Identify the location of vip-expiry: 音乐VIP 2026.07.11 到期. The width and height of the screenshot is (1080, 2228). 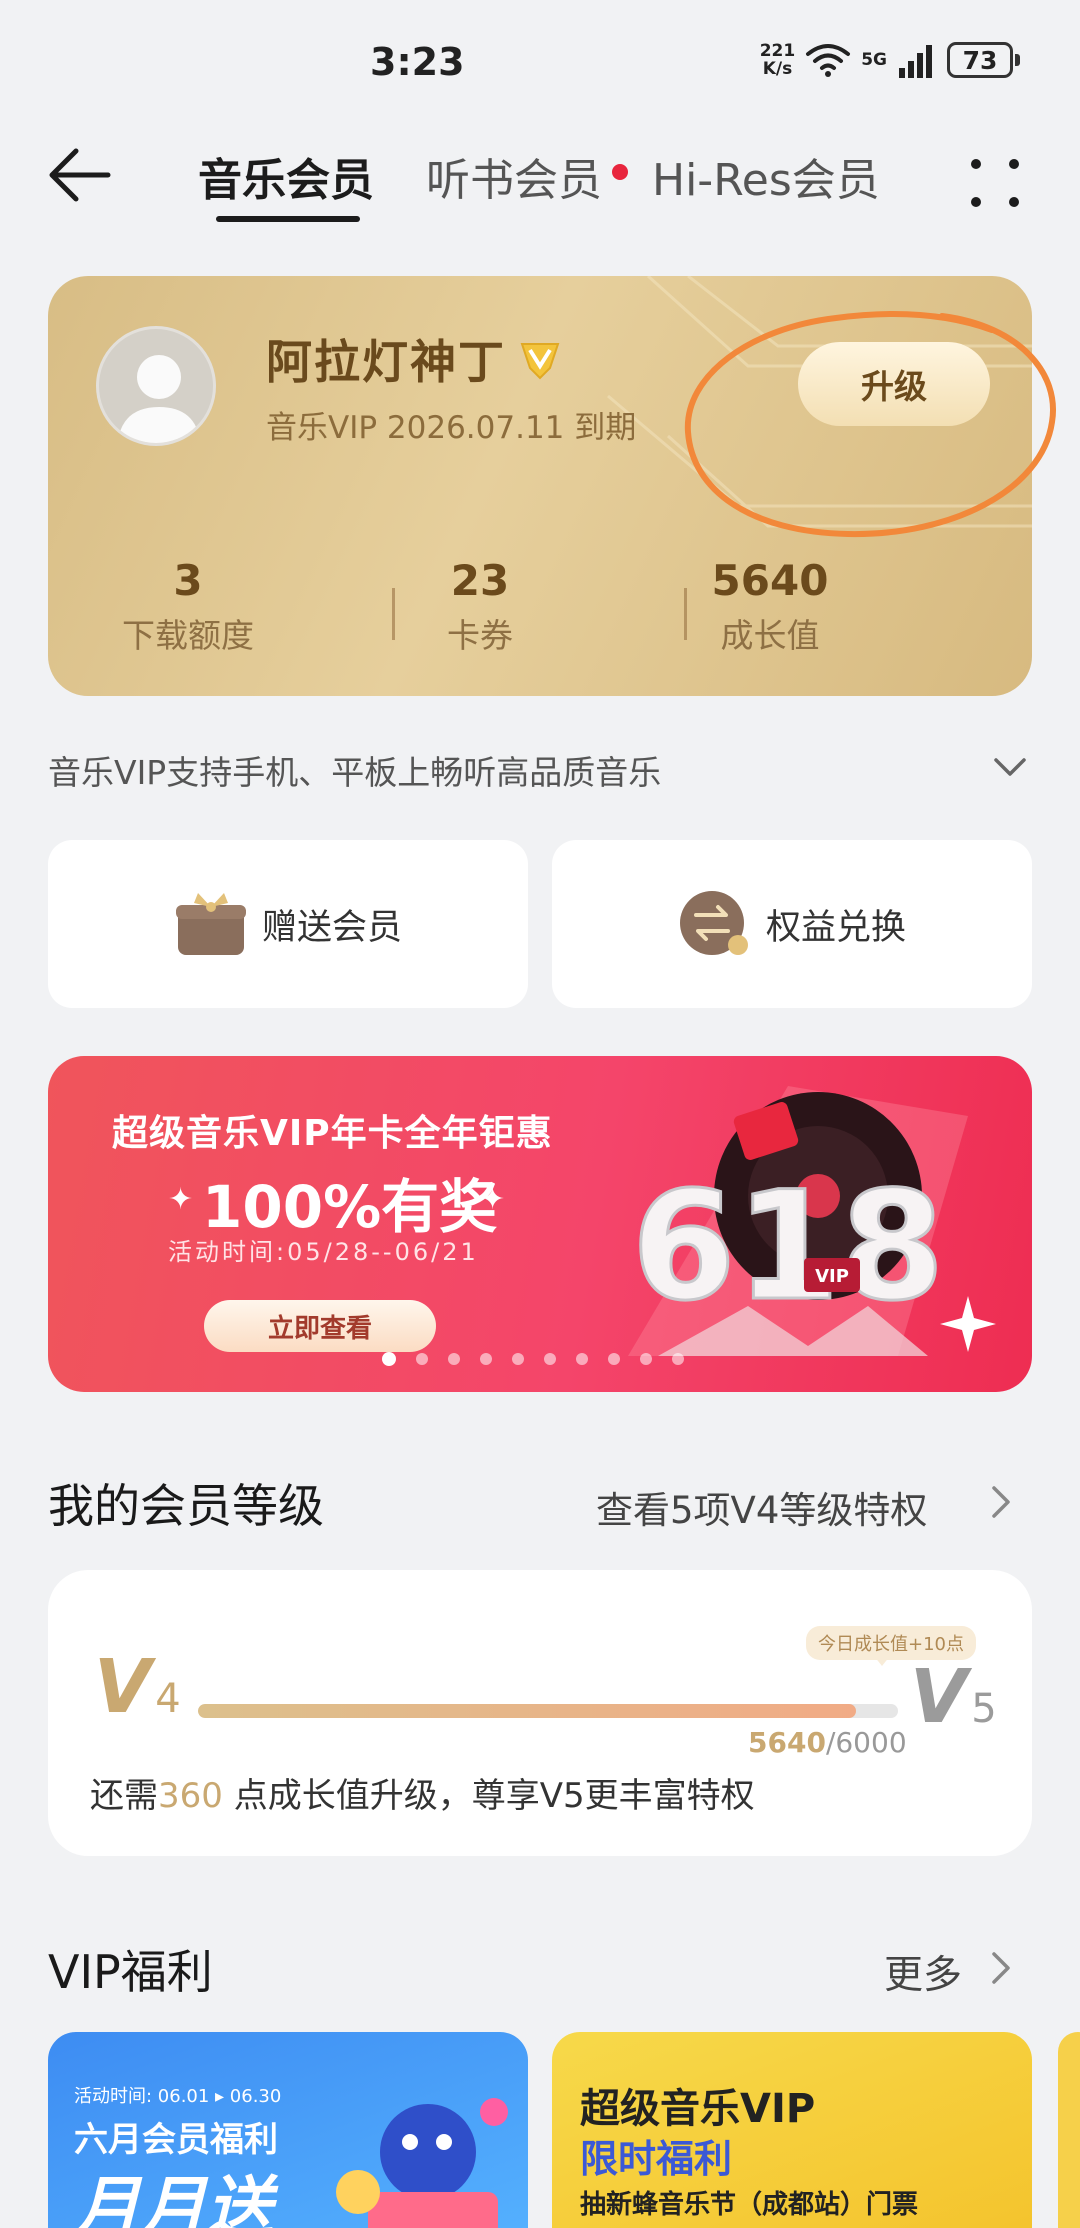
(451, 428).